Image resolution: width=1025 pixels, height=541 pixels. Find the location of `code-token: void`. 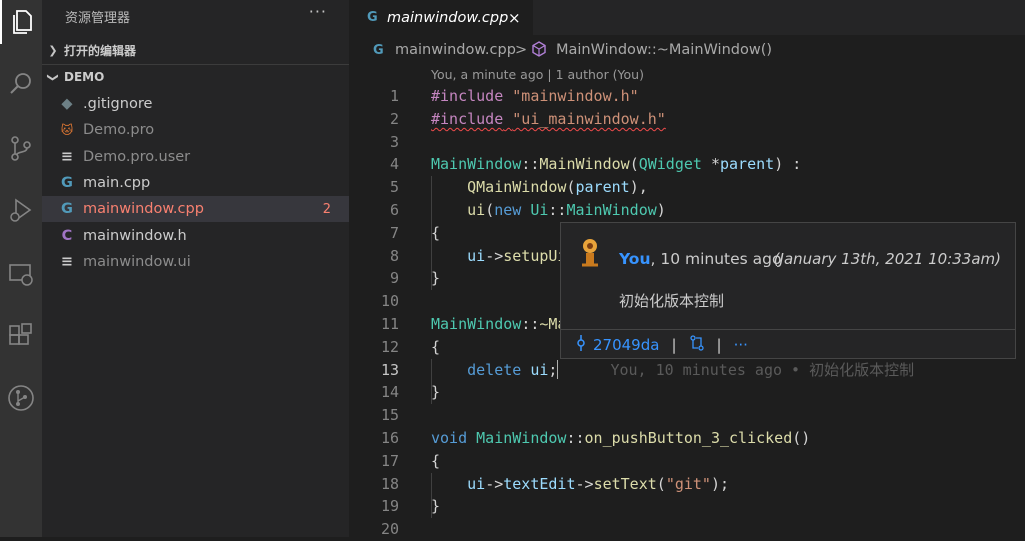

code-token: void is located at coordinates (449, 438).